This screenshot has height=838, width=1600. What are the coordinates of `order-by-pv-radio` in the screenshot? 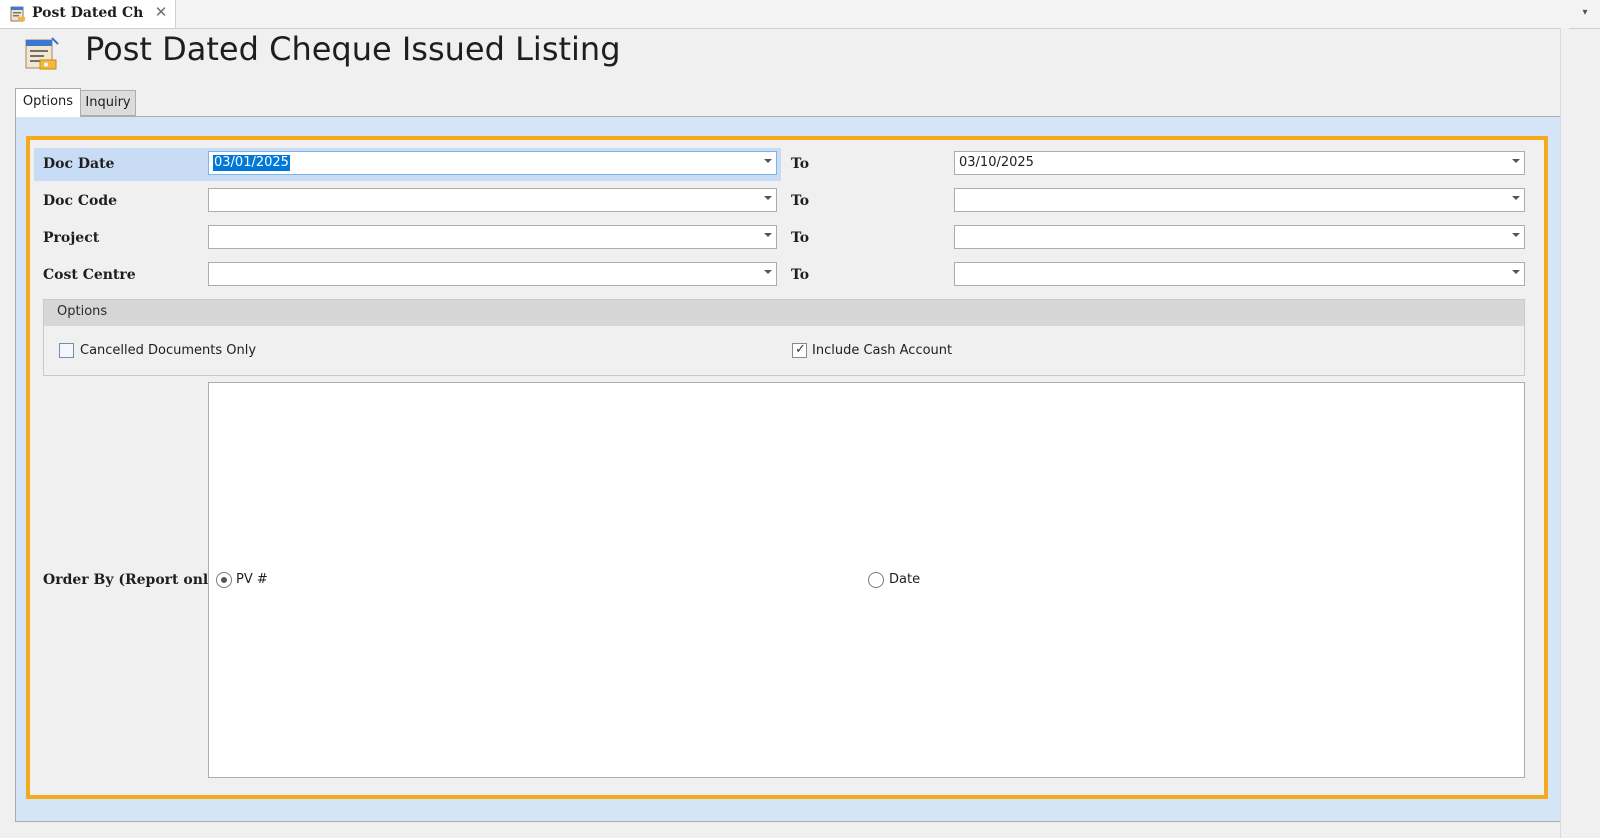 It's located at (224, 580).